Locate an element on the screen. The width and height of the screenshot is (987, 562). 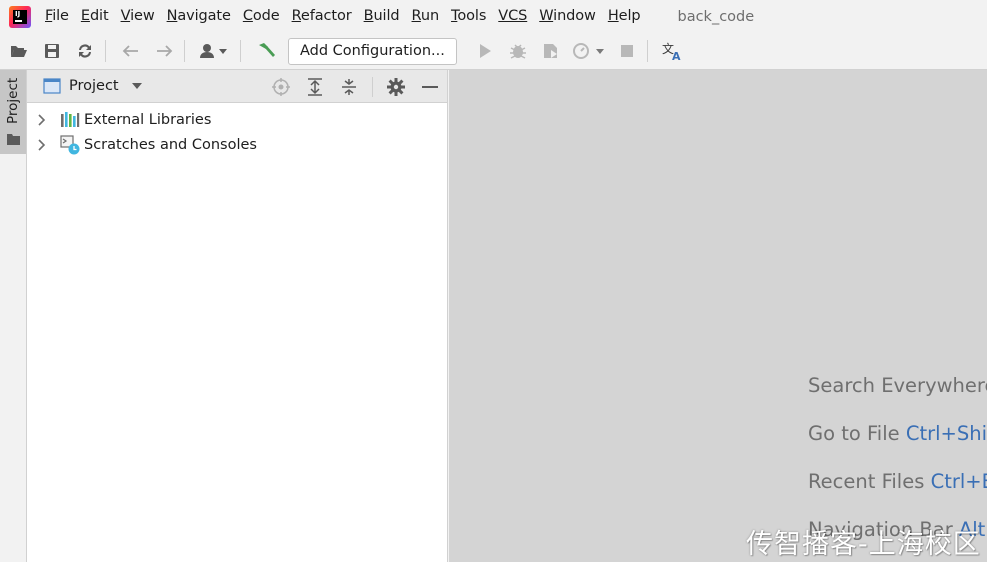
menu-vcs: VCS is located at coordinates (512, 16).